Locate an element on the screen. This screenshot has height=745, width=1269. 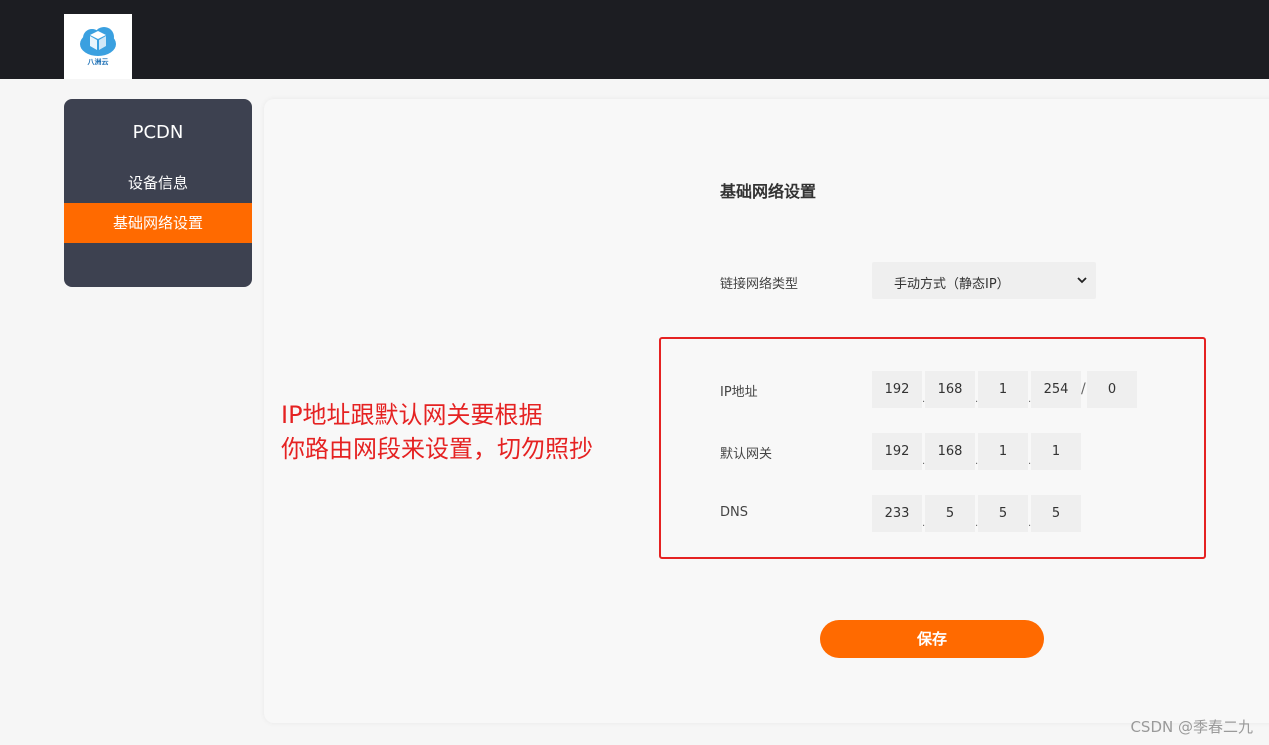
annotation-line-2: 你路由网段来设置，切勿照抄 is located at coordinates (437, 449).